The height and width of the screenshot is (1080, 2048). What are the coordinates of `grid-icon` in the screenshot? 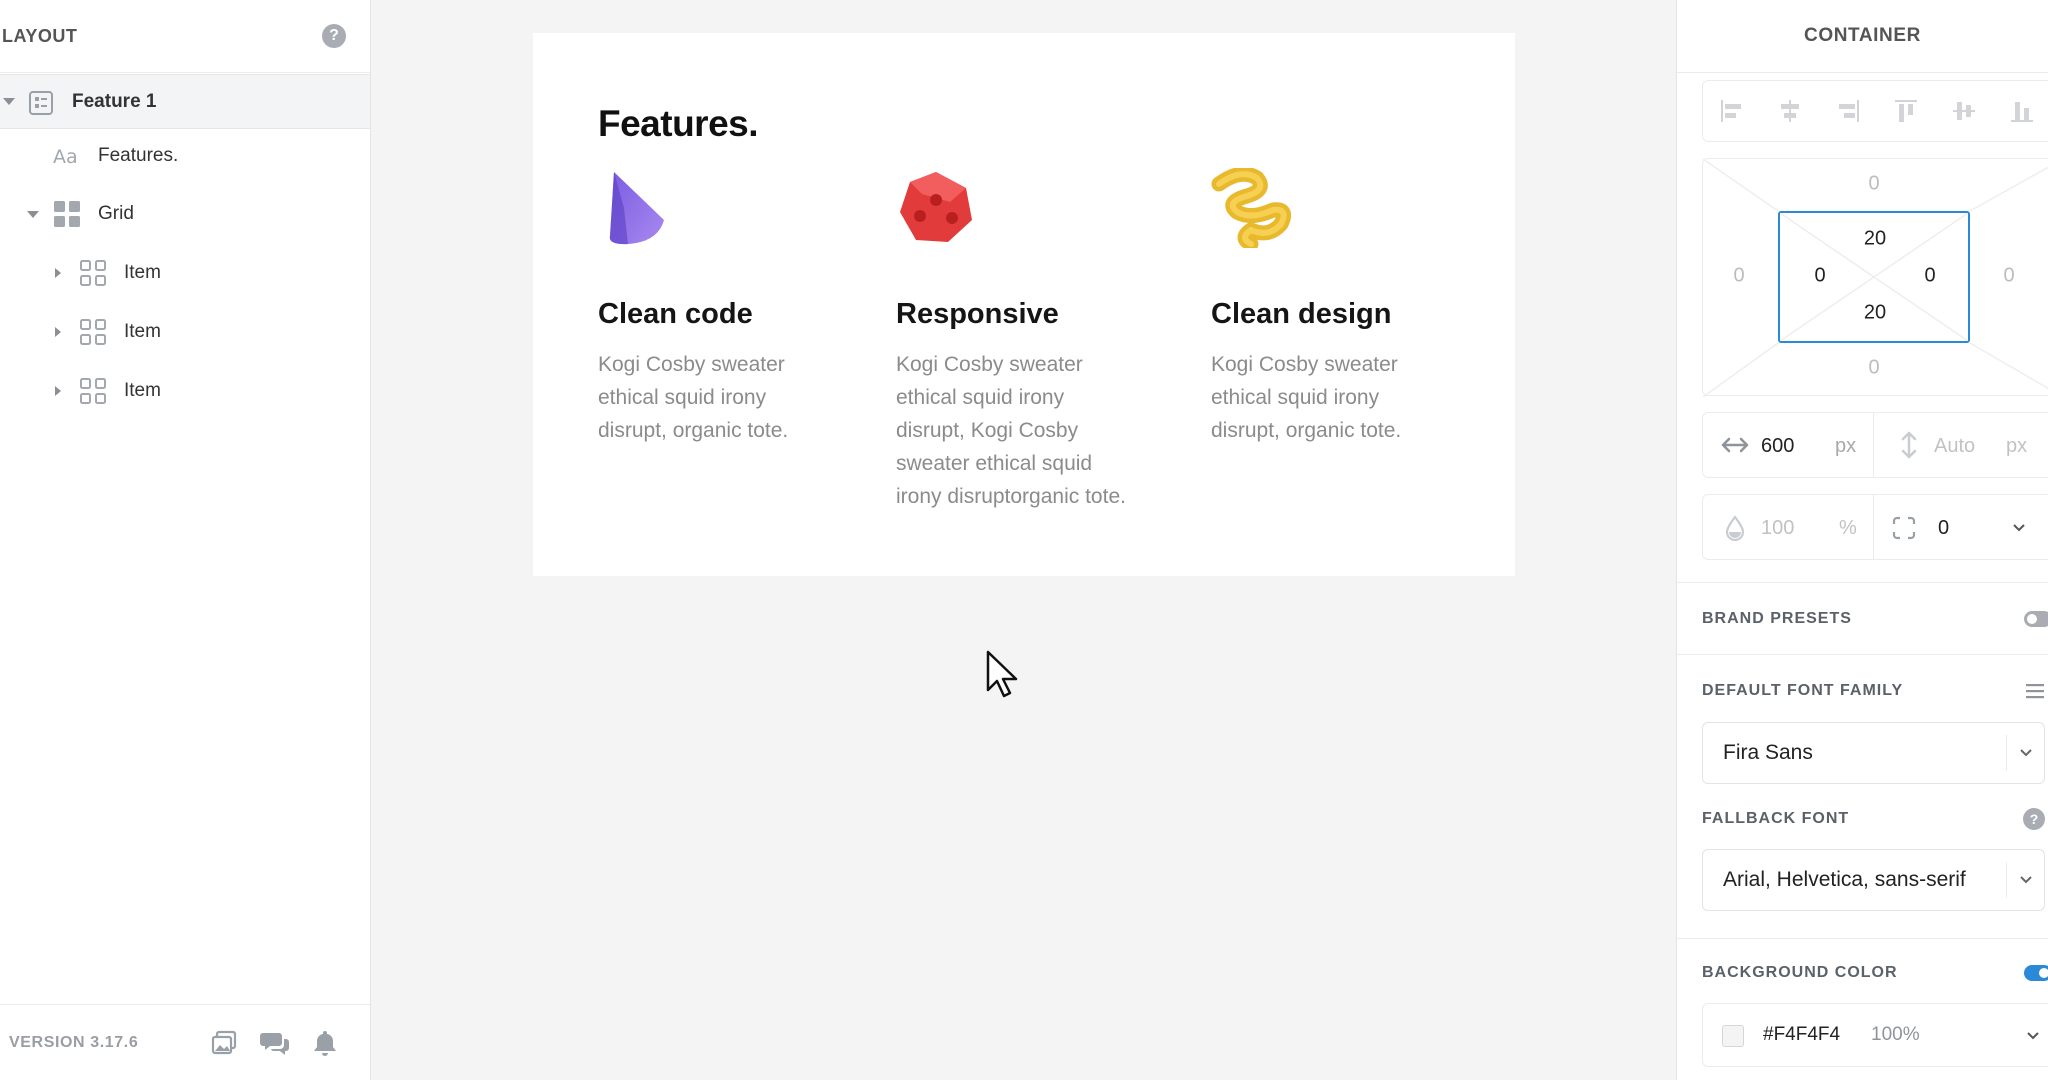 It's located at (67, 214).